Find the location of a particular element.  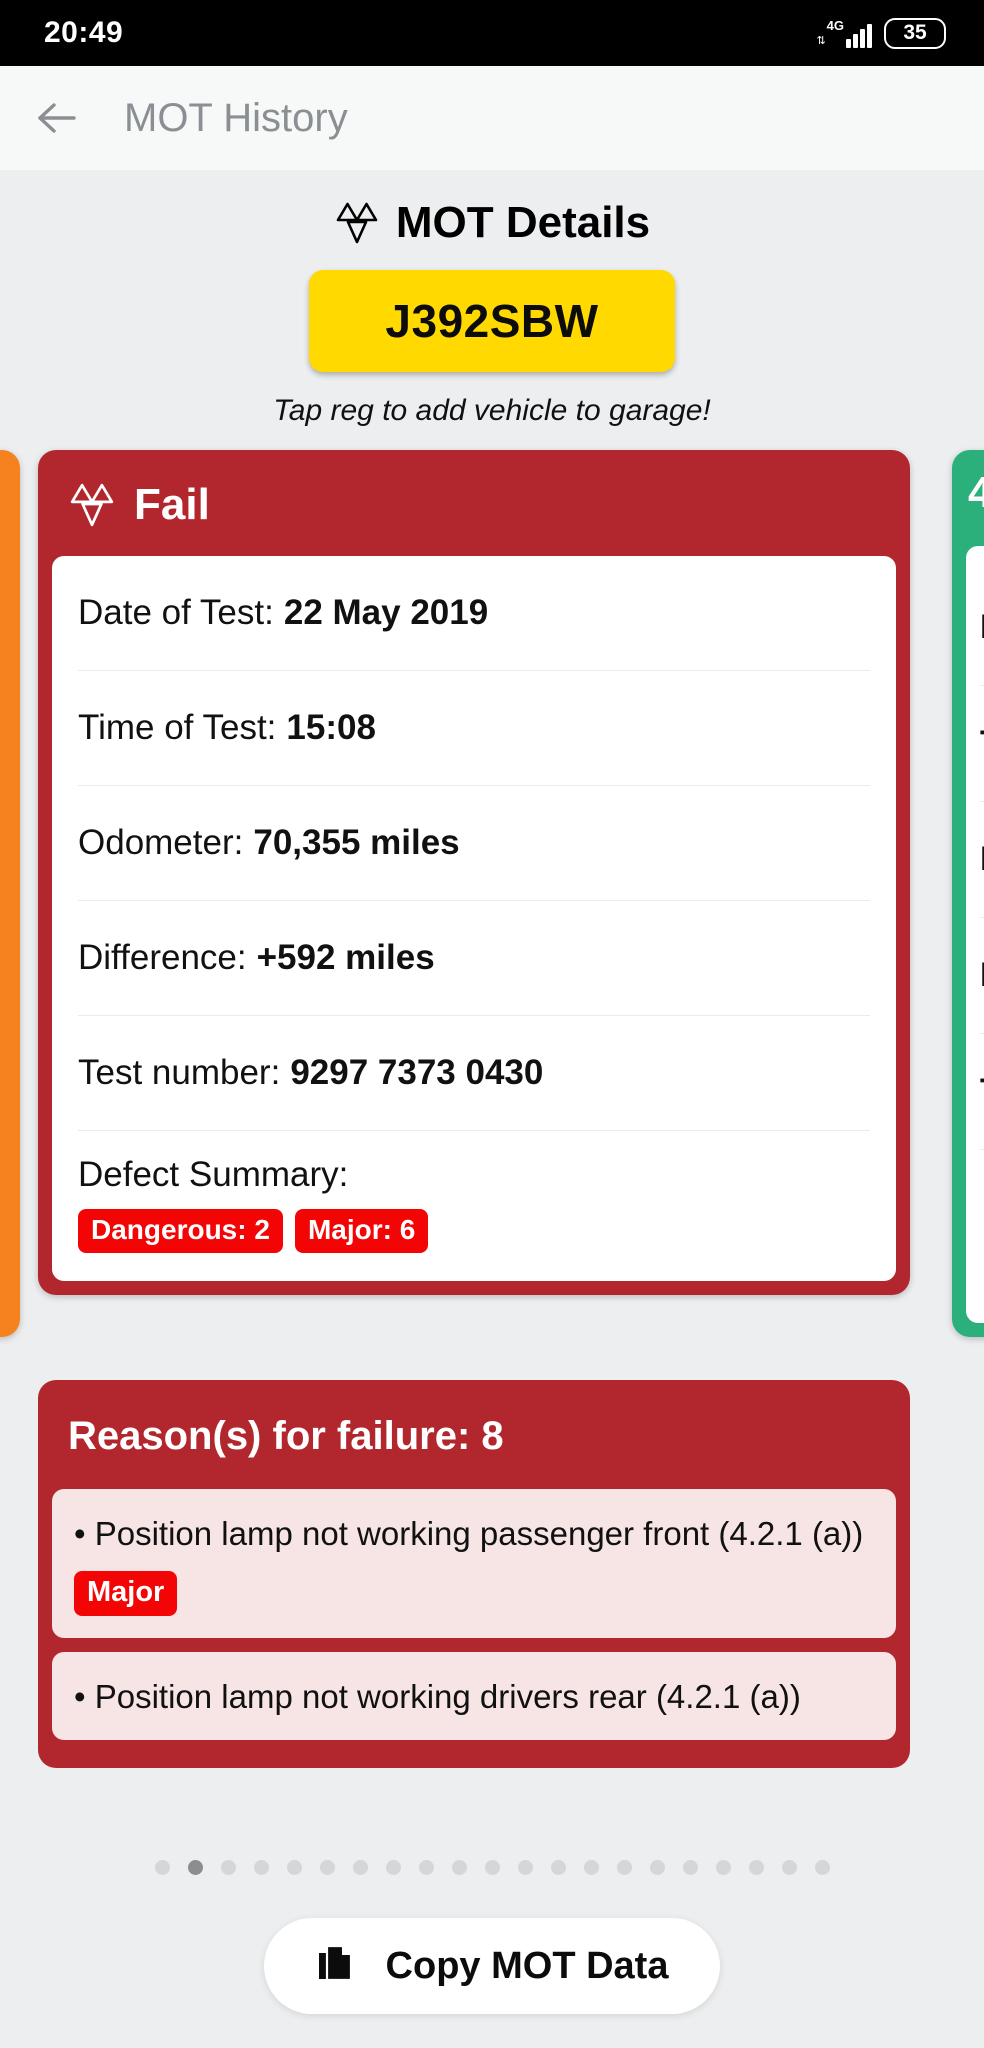

row-value: 22 May 2019 is located at coordinates (386, 612).